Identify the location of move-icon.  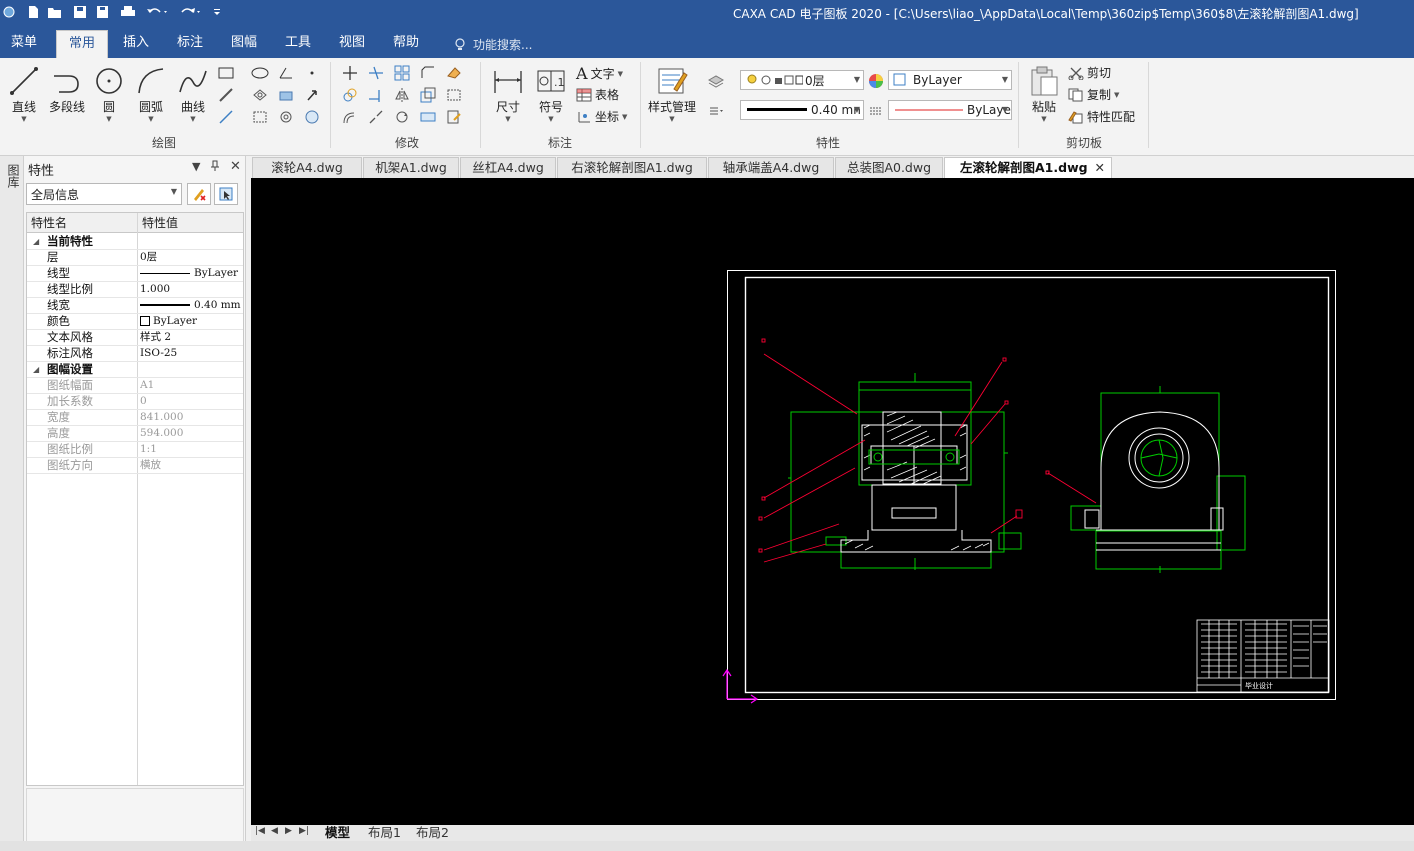
(350, 73).